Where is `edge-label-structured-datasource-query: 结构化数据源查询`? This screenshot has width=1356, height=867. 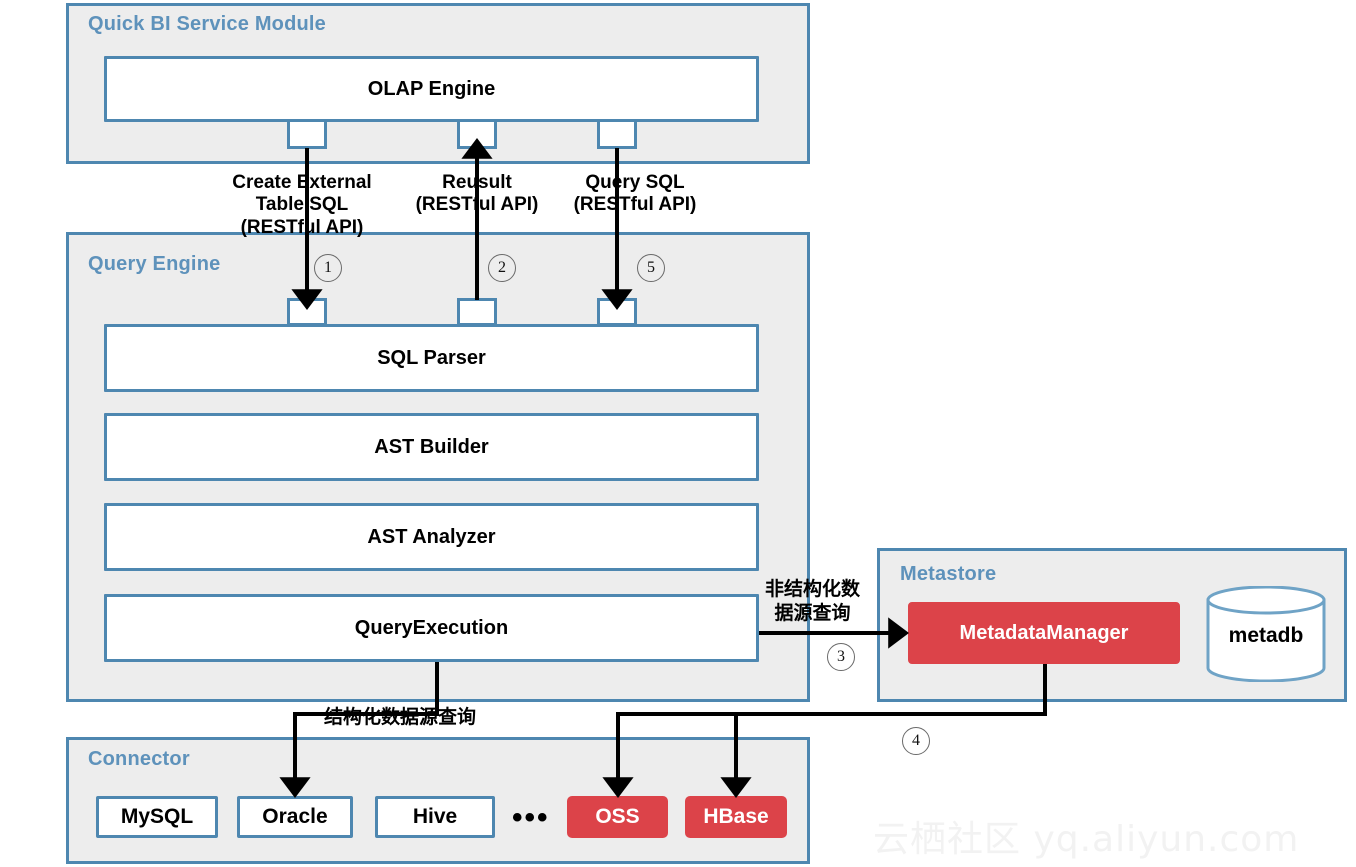 edge-label-structured-datasource-query: 结构化数据源查询 is located at coordinates (399, 717).